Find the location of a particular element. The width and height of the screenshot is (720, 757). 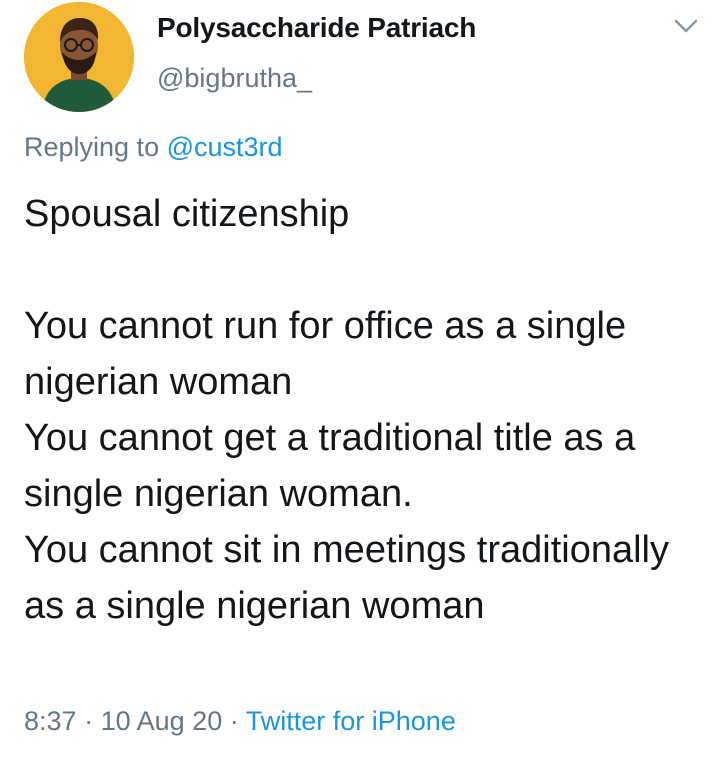

author-display-name: Polysaccharide Patriach is located at coordinates (316, 28).